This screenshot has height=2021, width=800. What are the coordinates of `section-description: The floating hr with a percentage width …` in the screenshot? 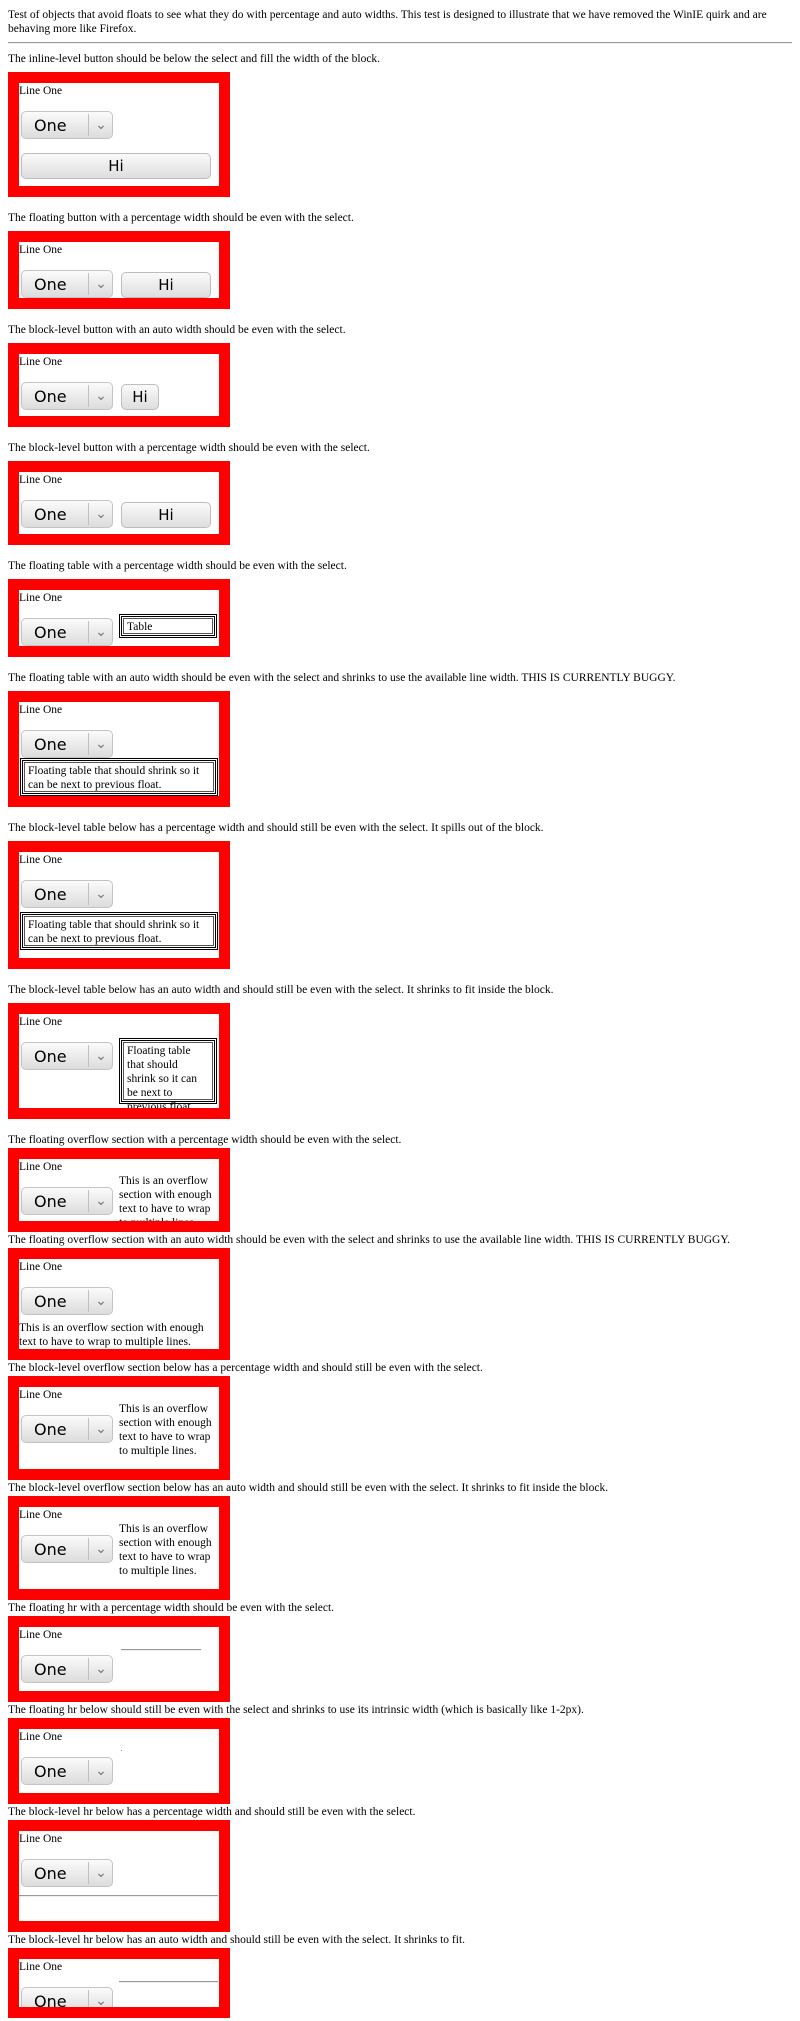 It's located at (171, 1608).